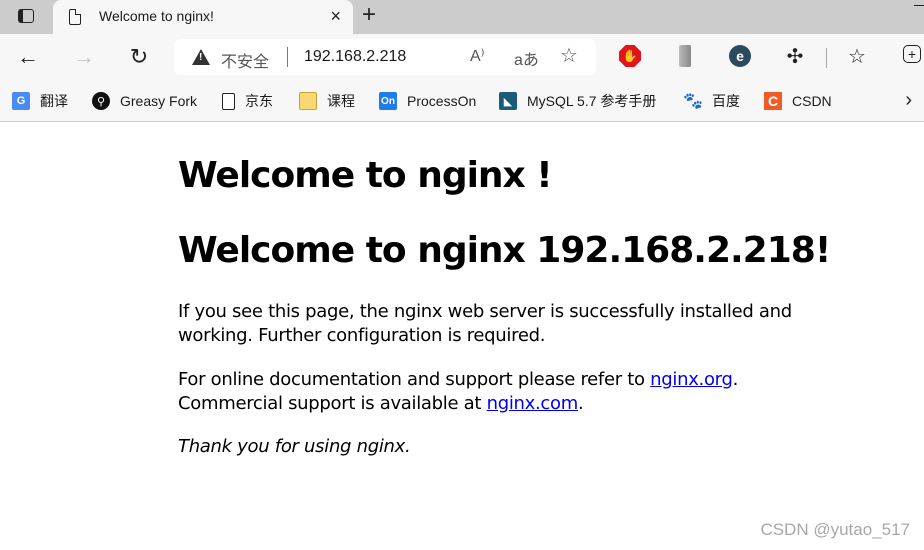  What do you see at coordinates (259, 101) in the screenshot?
I see `bookmark-label: 京东` at bounding box center [259, 101].